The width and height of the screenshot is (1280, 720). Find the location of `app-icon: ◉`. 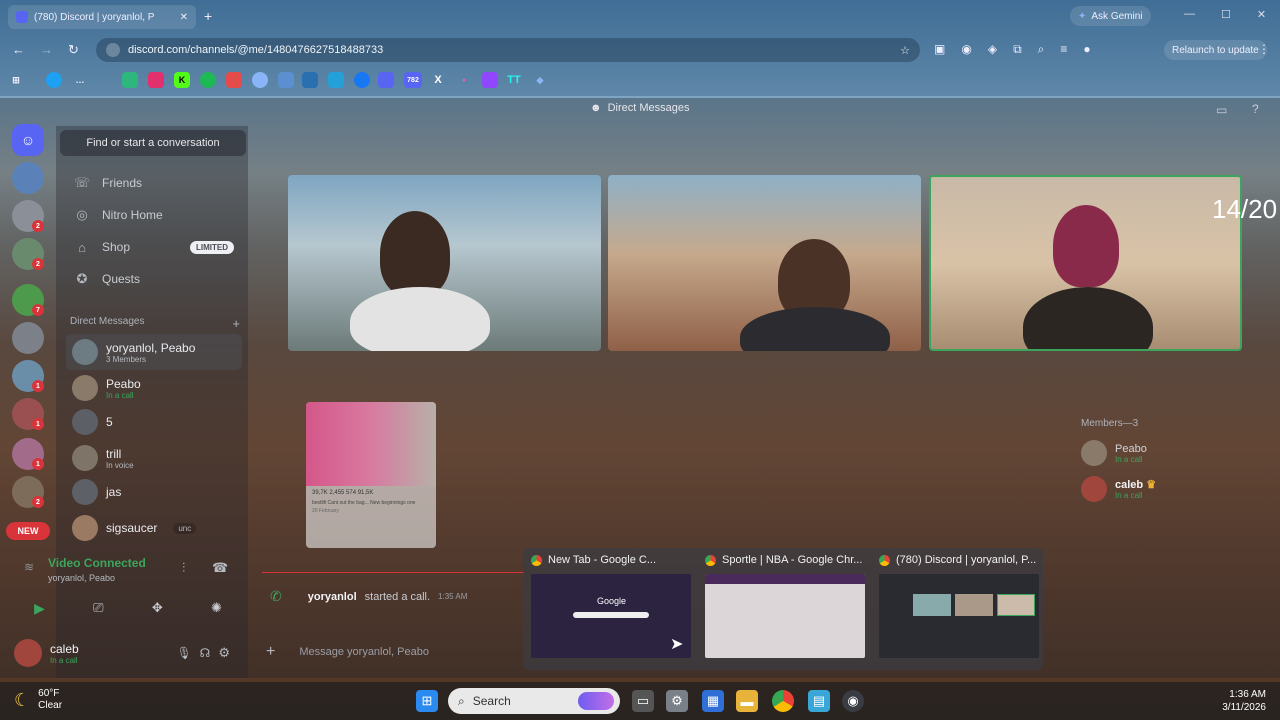

app-icon: ◉ is located at coordinates (853, 701).